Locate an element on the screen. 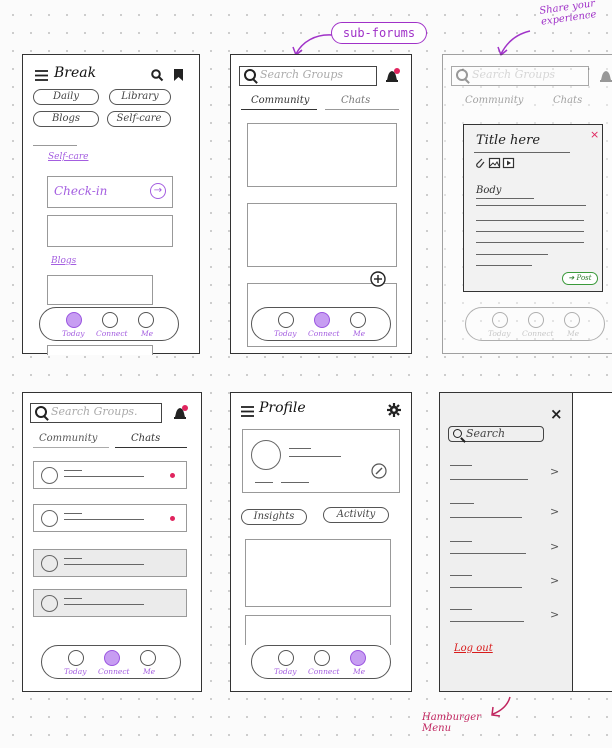  avatar is located at coordinates (49, 518).